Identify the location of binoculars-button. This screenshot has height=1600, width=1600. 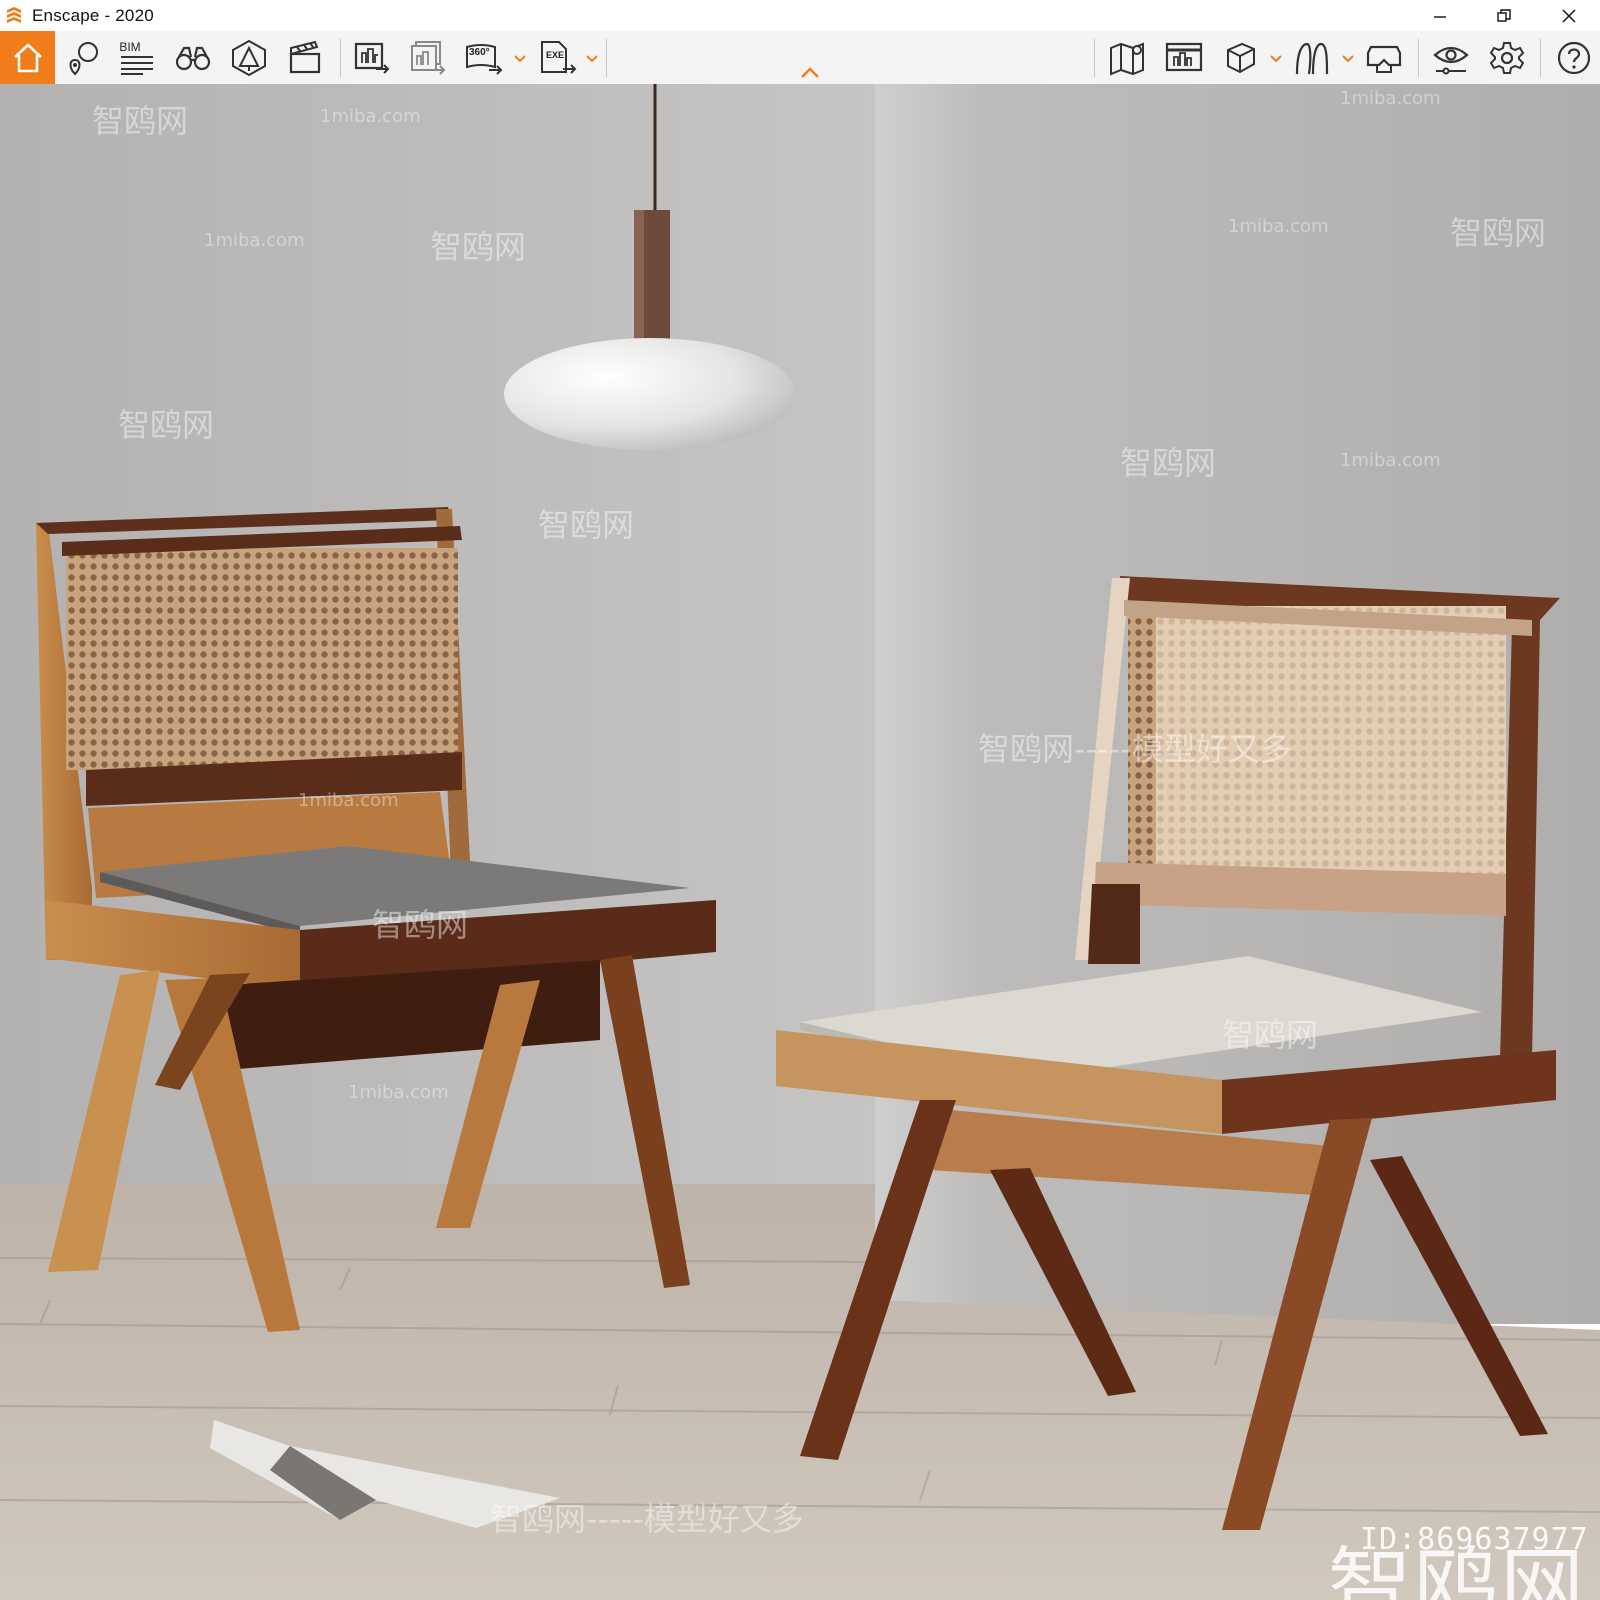
(193, 57).